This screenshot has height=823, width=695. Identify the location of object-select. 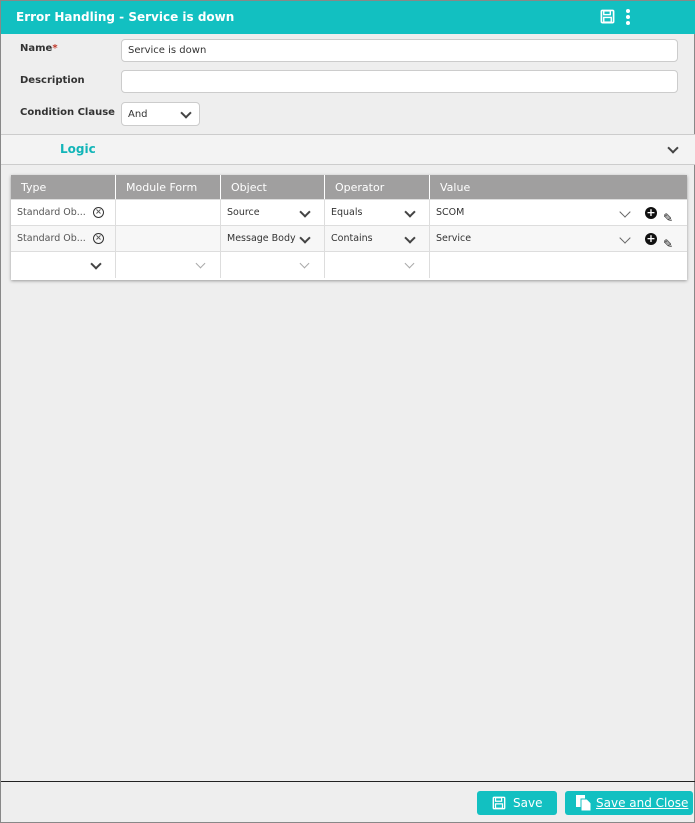
(273, 265).